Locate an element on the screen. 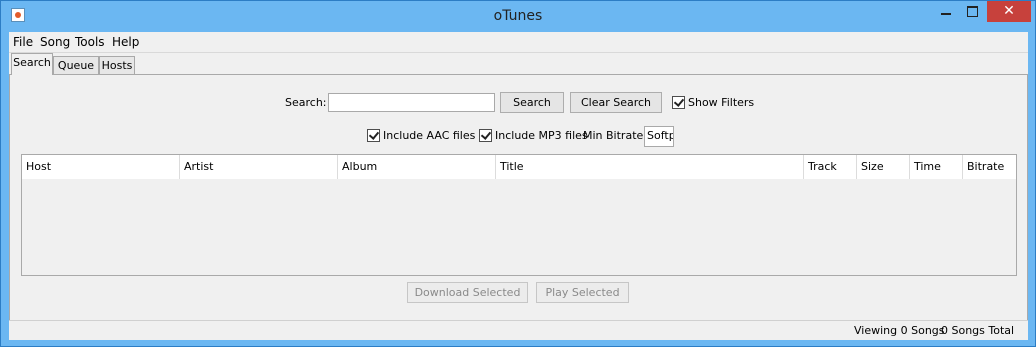  column-bitrate: Bitrate is located at coordinates (989, 167).